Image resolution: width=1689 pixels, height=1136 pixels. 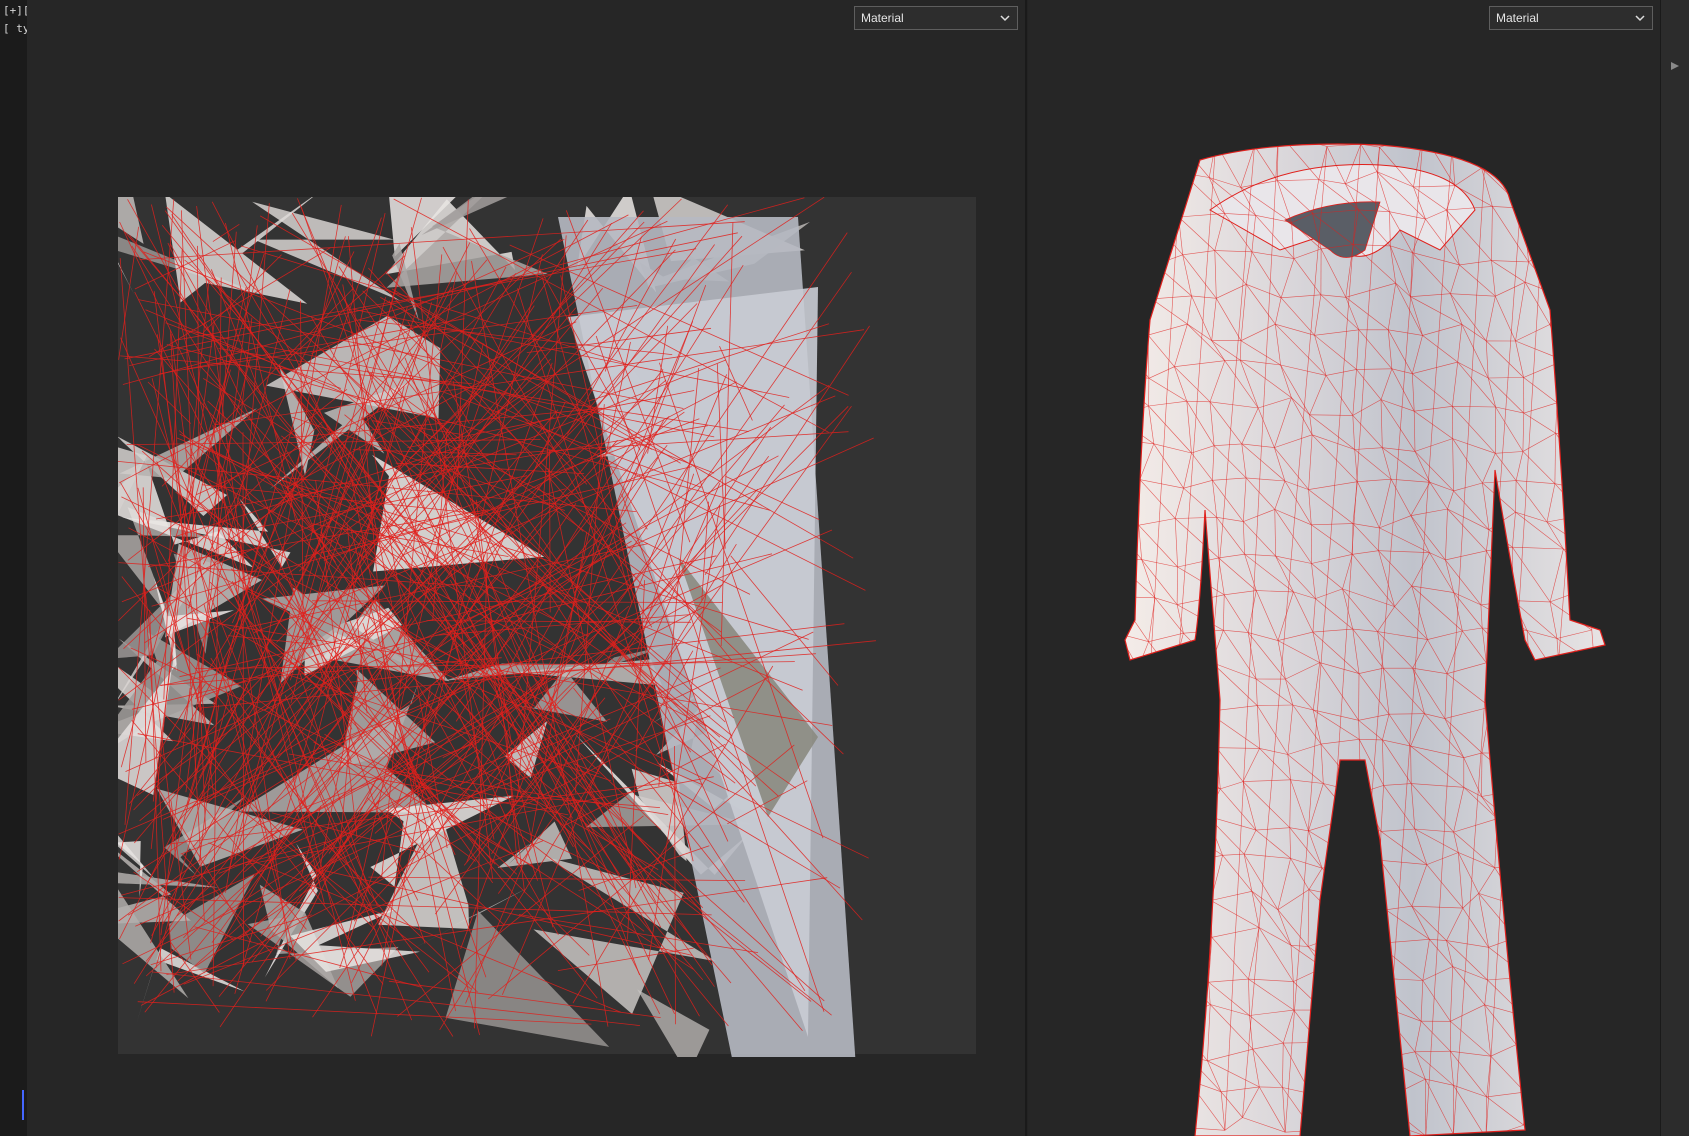 I want to click on axis-gizmo-icon, so click(x=23, y=1105).